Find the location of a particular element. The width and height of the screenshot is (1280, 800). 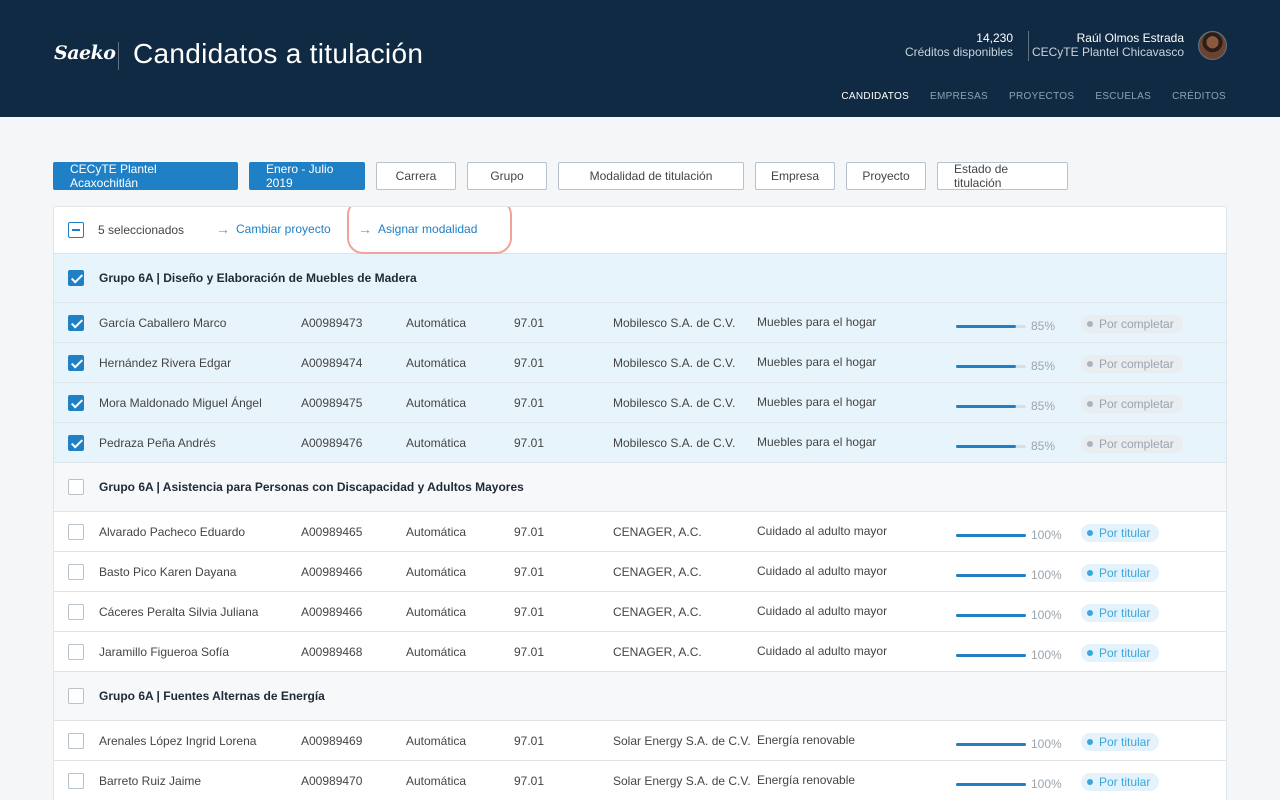

student-name: Arenales López Ingrid Lorena is located at coordinates (177, 741).